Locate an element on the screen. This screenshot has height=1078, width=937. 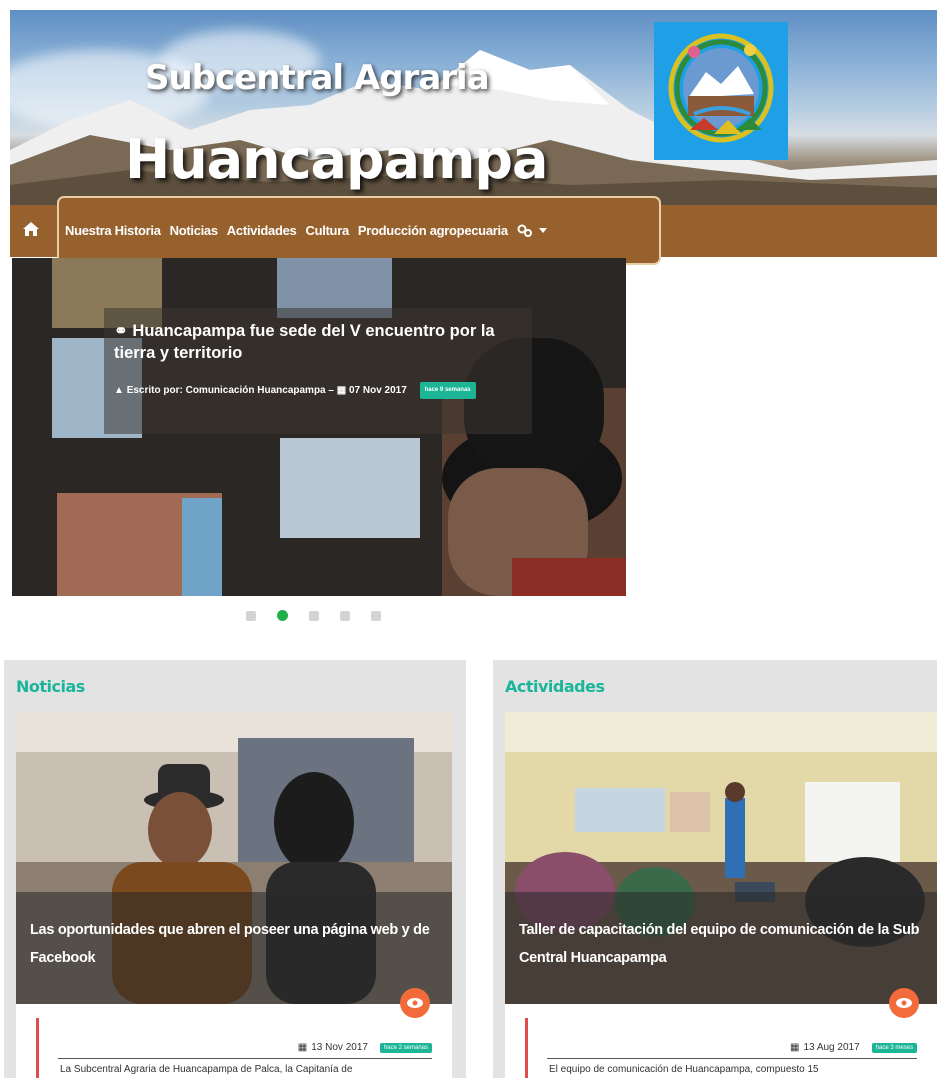
actividades-date-row: ▦ 13 Aug 2017 hace 3 meses is located at coordinates (853, 1047).